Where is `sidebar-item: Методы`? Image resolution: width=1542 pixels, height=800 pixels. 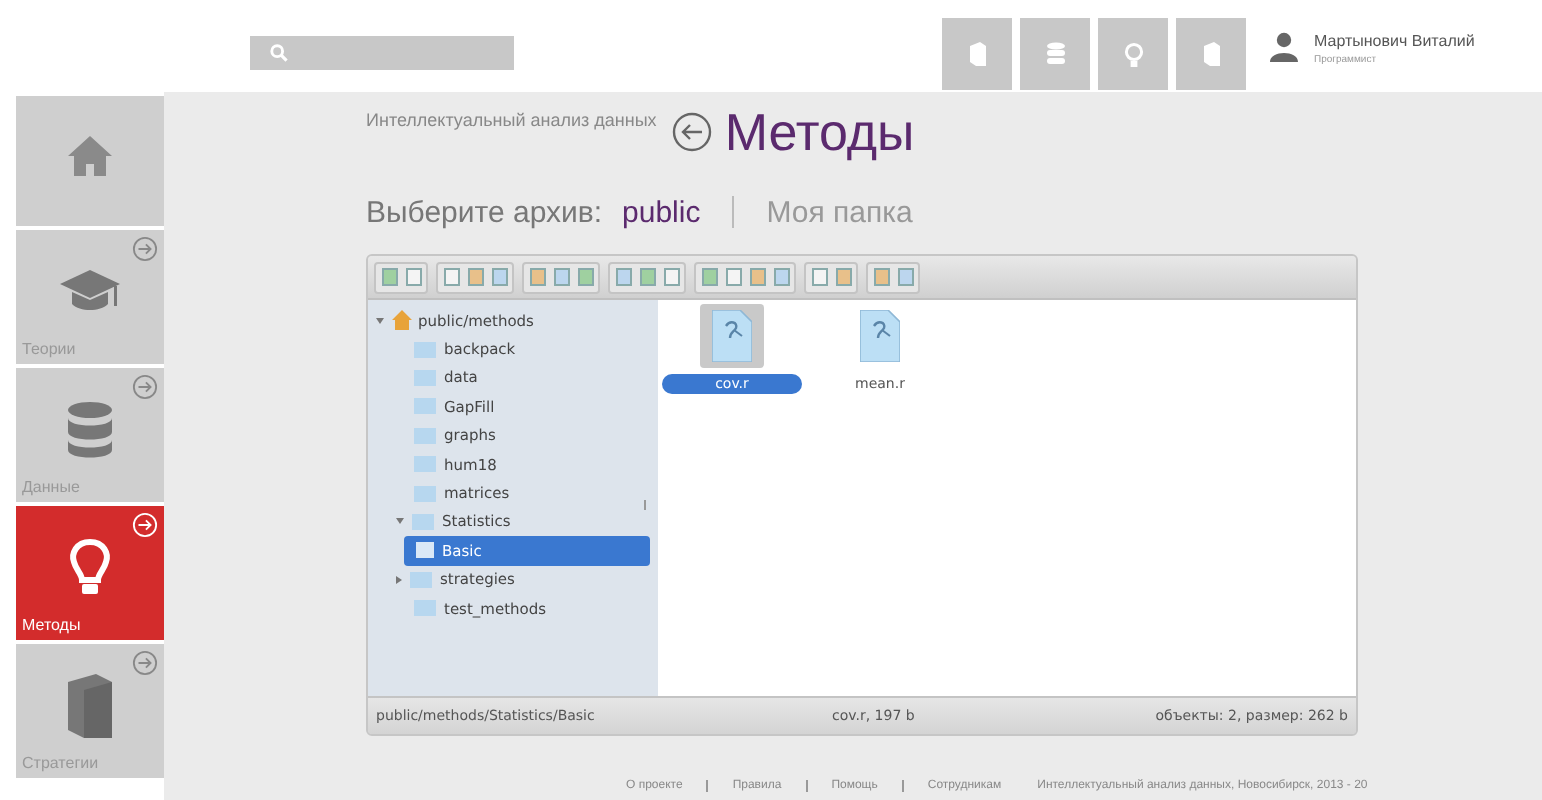 sidebar-item: Методы is located at coordinates (90, 573).